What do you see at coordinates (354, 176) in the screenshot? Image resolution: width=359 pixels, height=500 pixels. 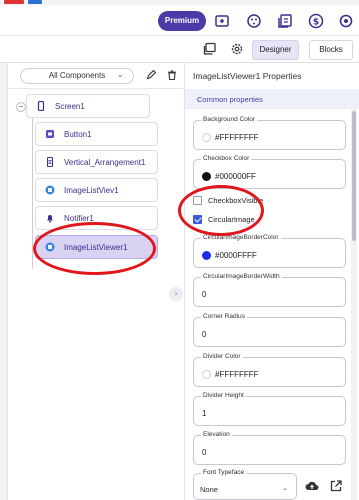 I see `scrollbar-thumb` at bounding box center [354, 176].